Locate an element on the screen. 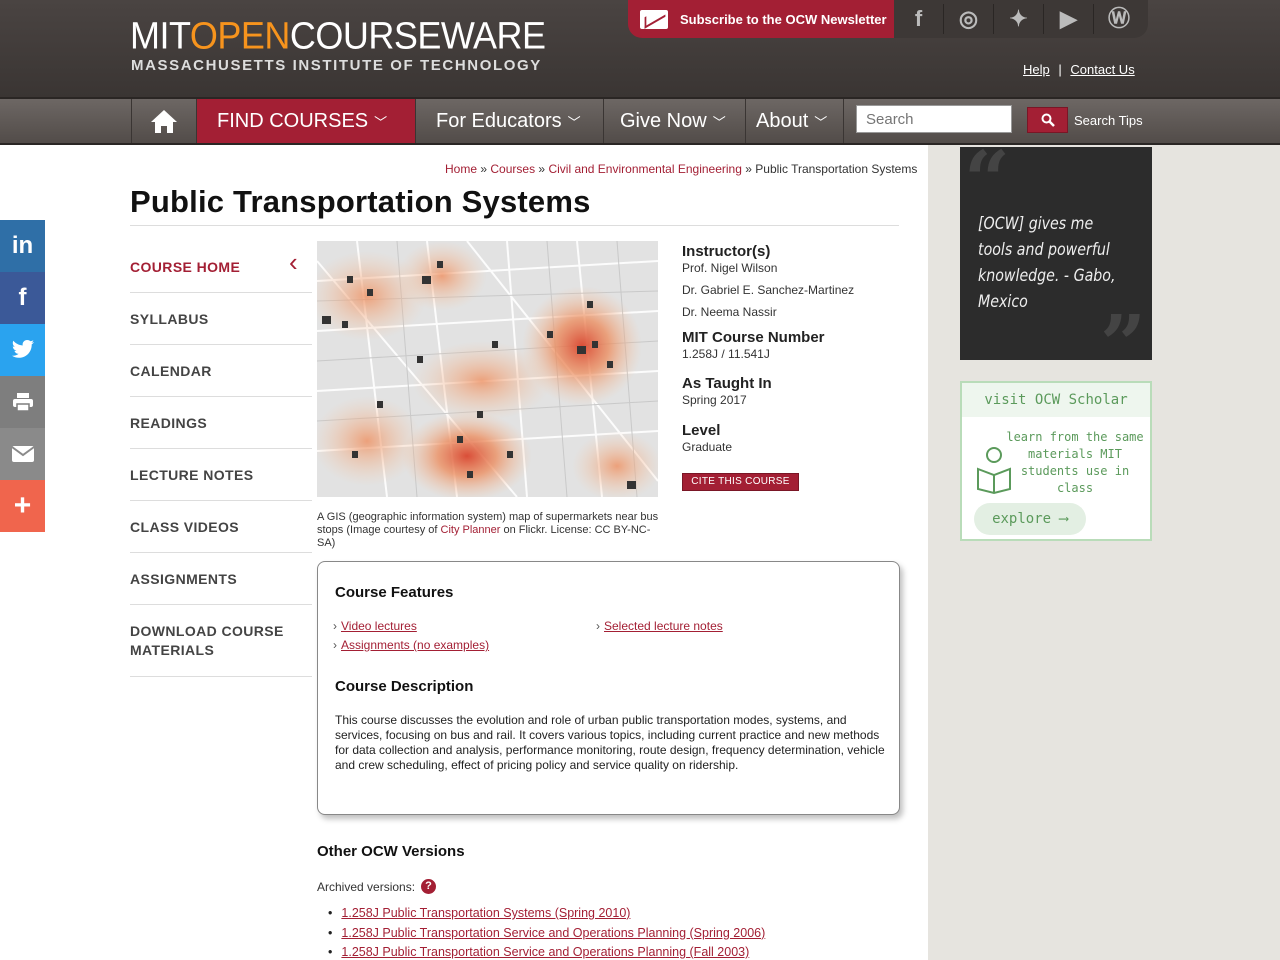  breadcrumb-home: Home is located at coordinates (461, 169).